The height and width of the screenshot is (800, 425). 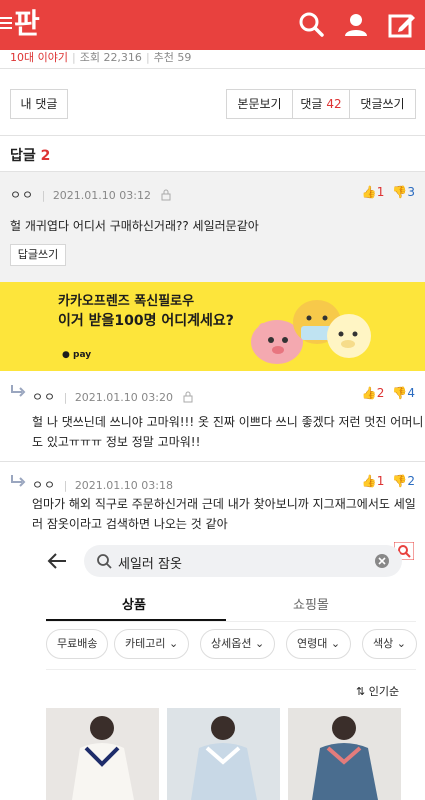 What do you see at coordinates (403, 393) in the screenshot?
I see `downvote-button: 👎4` at bounding box center [403, 393].